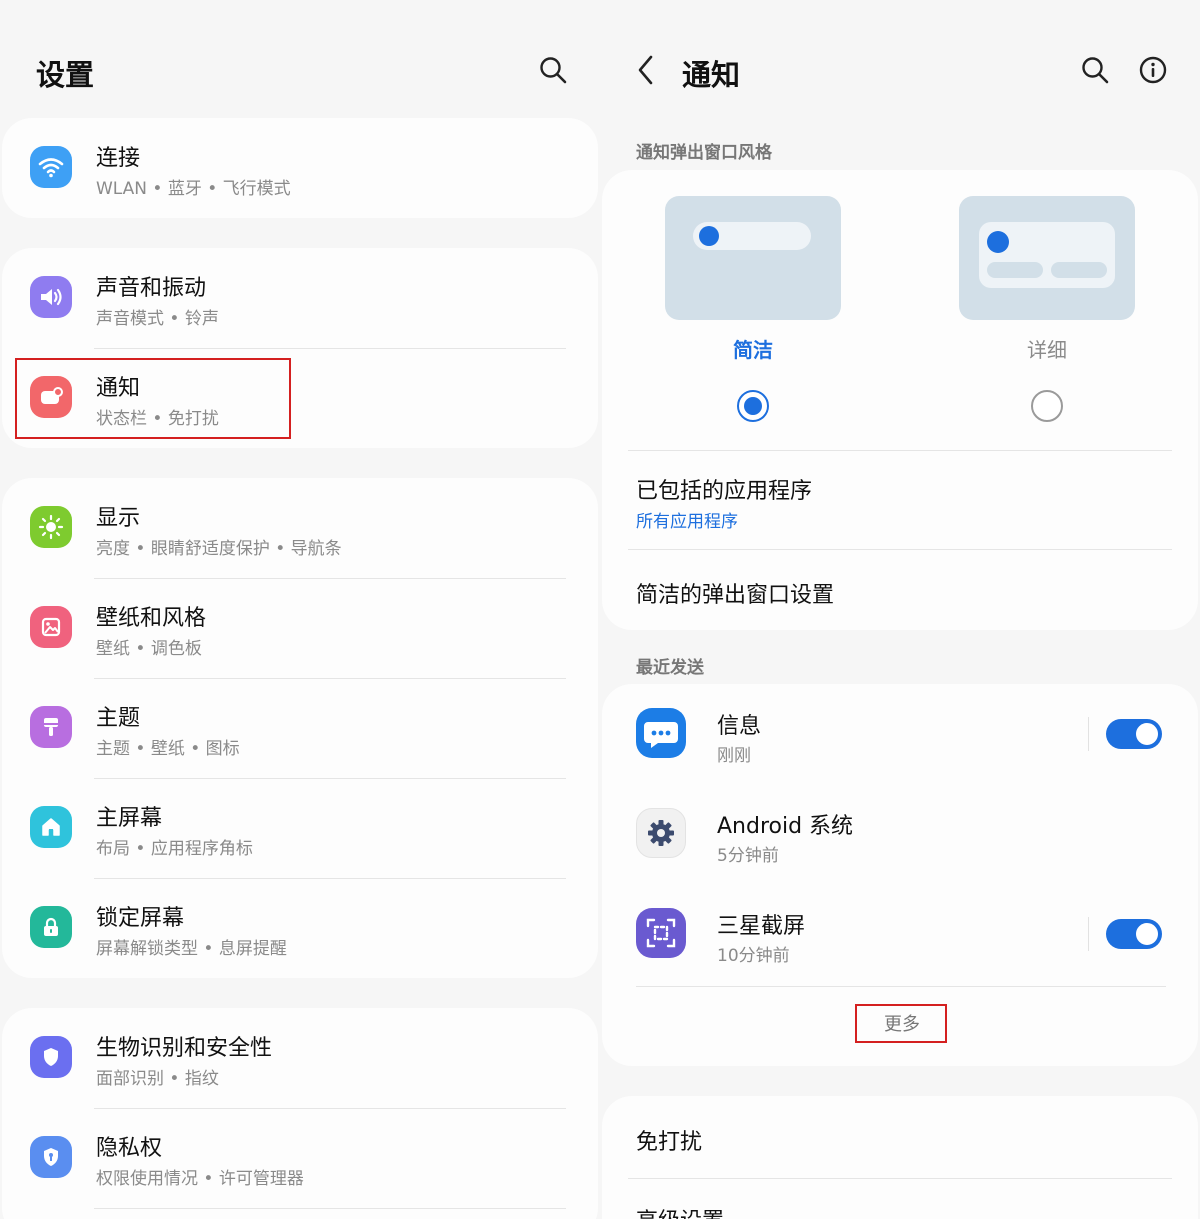 This screenshot has width=1200, height=1219. What do you see at coordinates (900, 1137) in the screenshot?
I see `do-not-disturb-row: 免打扰` at bounding box center [900, 1137].